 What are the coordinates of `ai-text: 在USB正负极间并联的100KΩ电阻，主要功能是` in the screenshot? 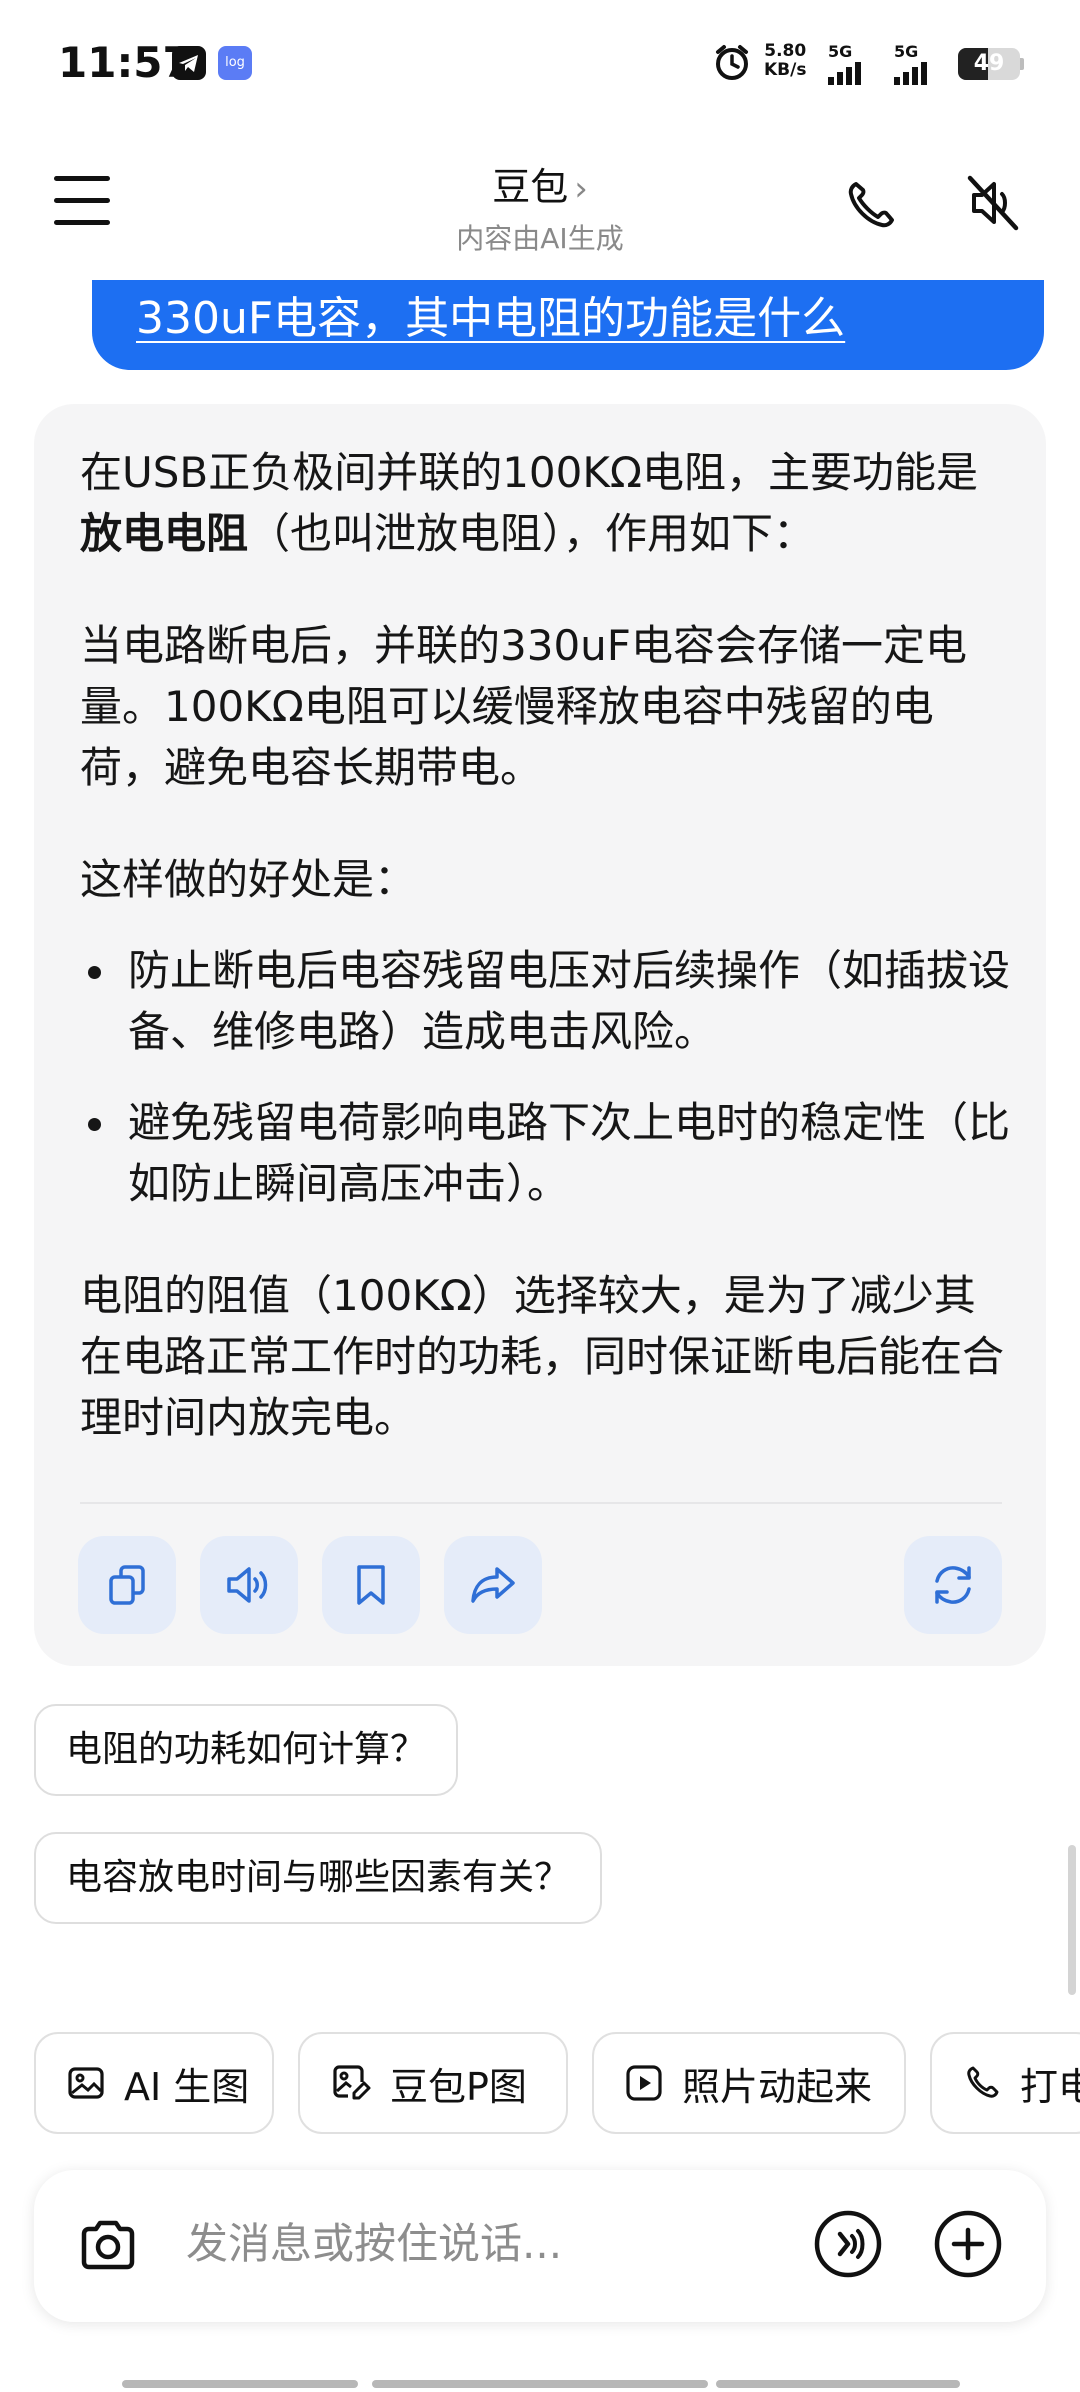 It's located at (529, 472).